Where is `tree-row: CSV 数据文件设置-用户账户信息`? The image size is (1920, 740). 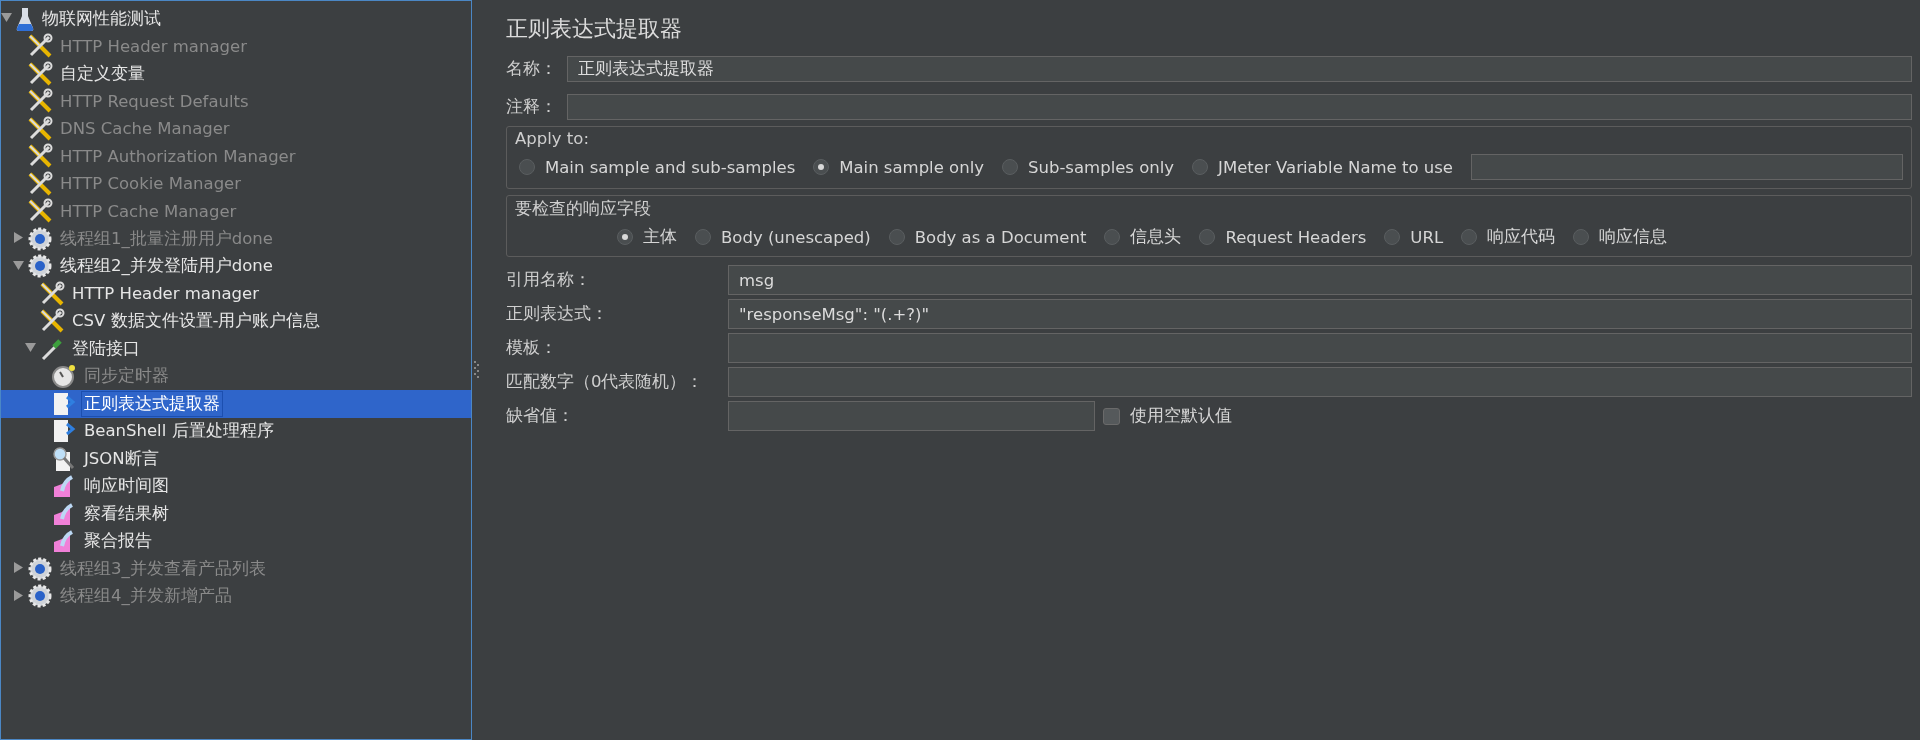
tree-row: CSV 数据文件设置-用户账户信息 is located at coordinates (236, 321).